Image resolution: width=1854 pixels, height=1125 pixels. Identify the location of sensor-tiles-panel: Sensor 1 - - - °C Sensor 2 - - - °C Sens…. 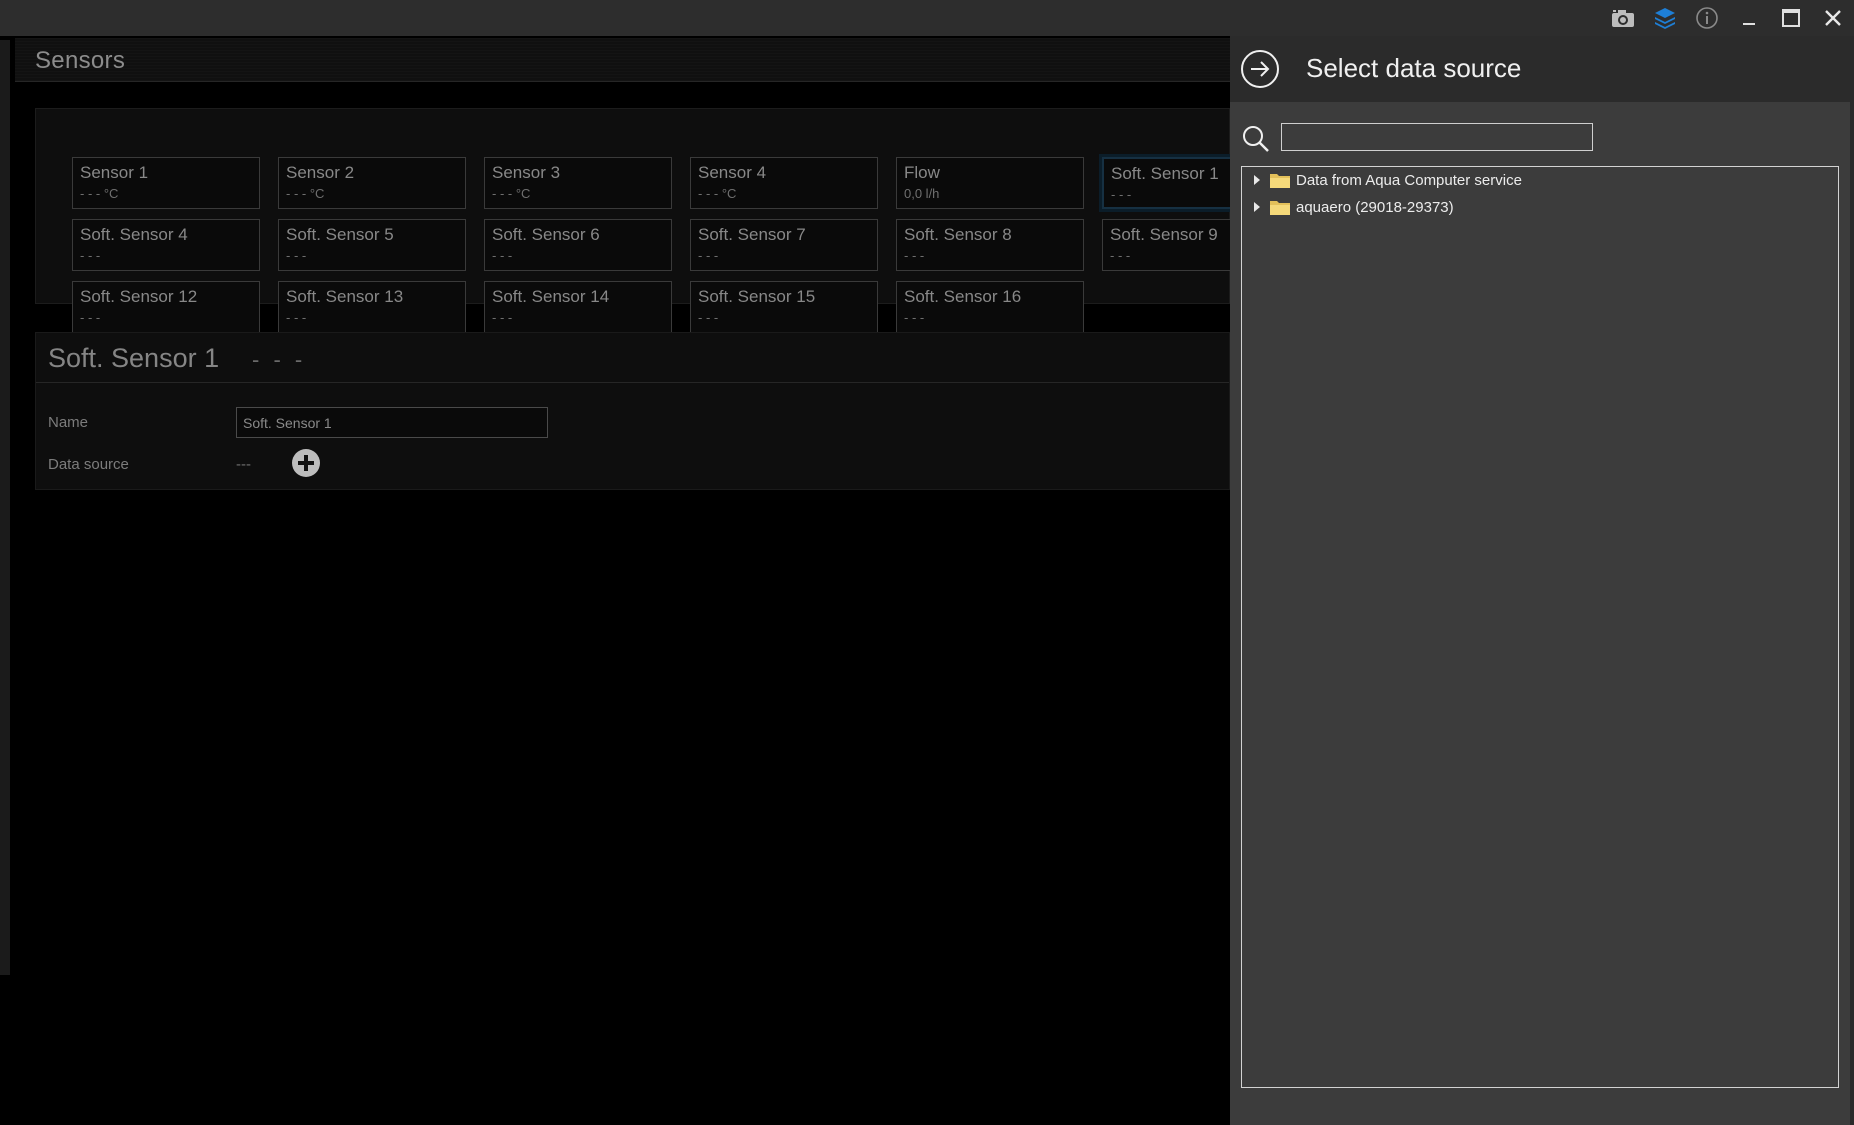
(633, 220).